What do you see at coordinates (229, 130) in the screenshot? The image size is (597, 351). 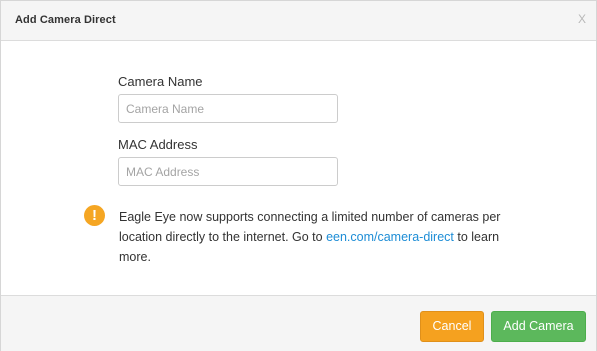 I see `camera-form: Camera Name MAC Address` at bounding box center [229, 130].